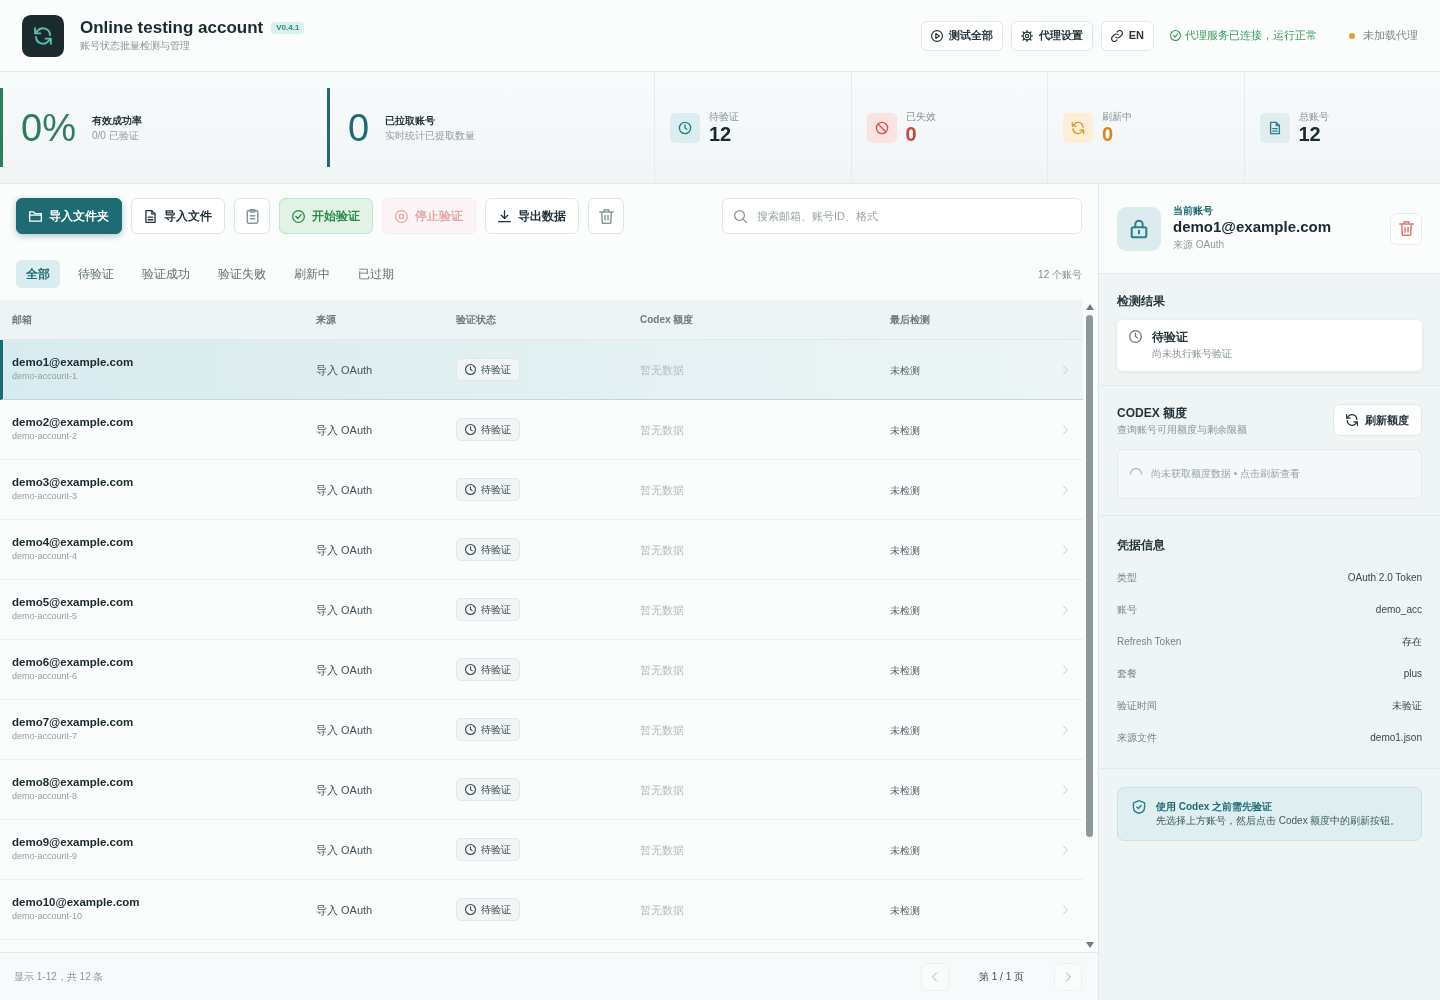 The image size is (1440, 1000). Describe the element at coordinates (178, 216) in the screenshot. I see `import-file-button: 导入文件` at that location.